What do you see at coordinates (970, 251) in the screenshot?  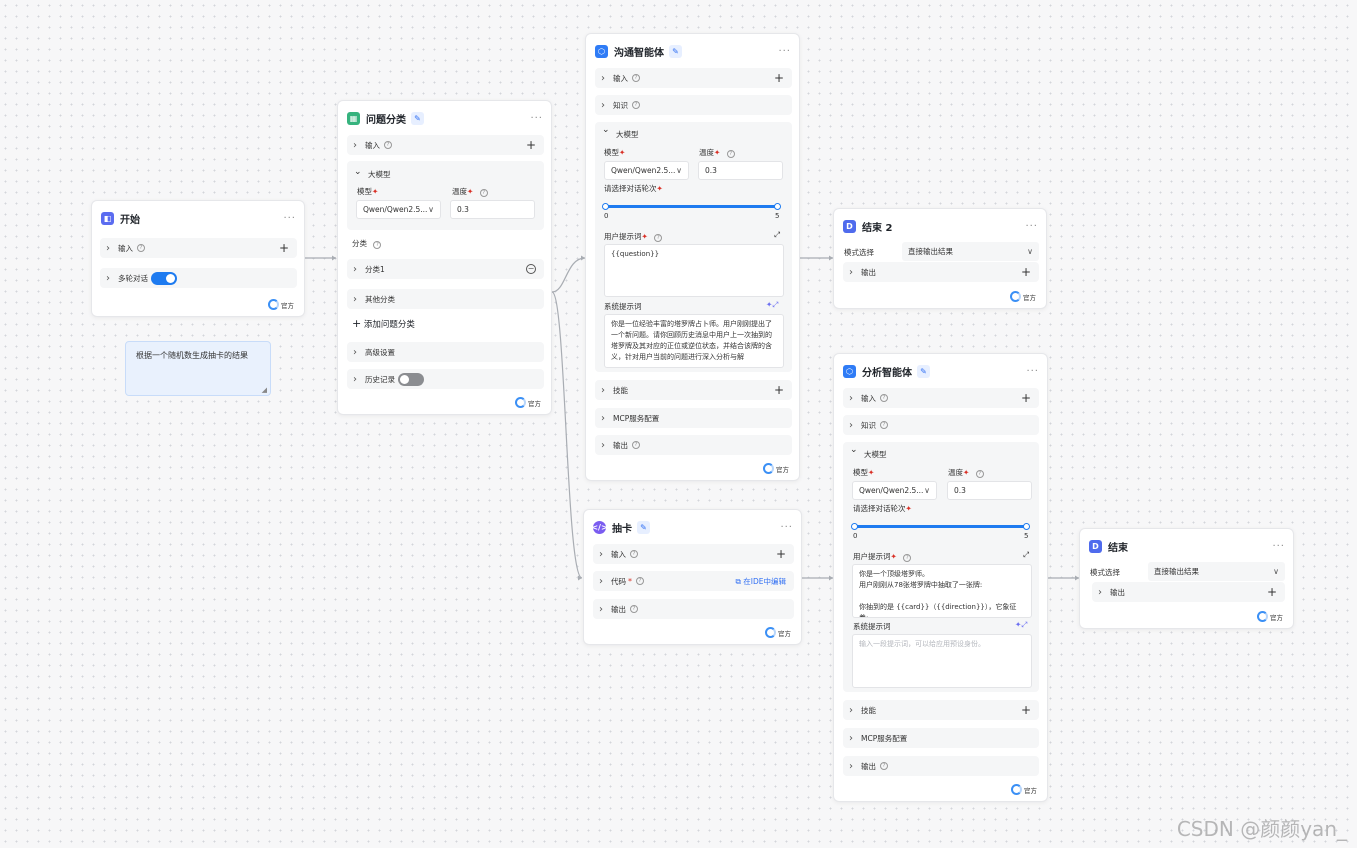 I see `mode-select: 直接输出结果 ∨` at bounding box center [970, 251].